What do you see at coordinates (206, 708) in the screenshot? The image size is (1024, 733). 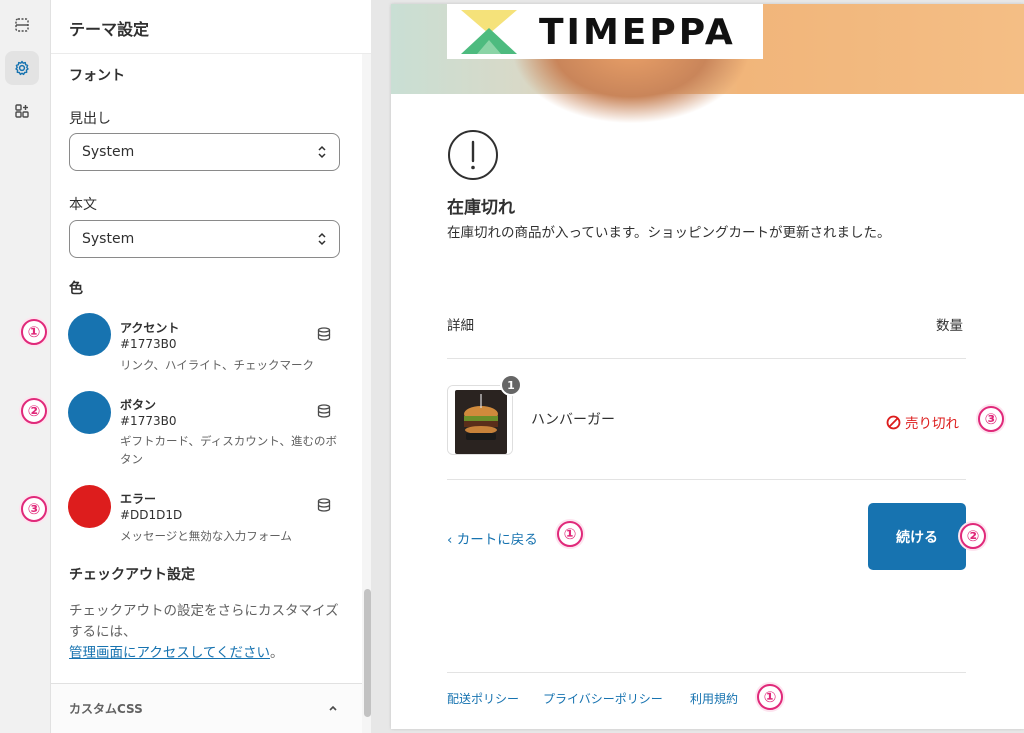 I see `custom-css-section: カスタムCSS` at bounding box center [206, 708].